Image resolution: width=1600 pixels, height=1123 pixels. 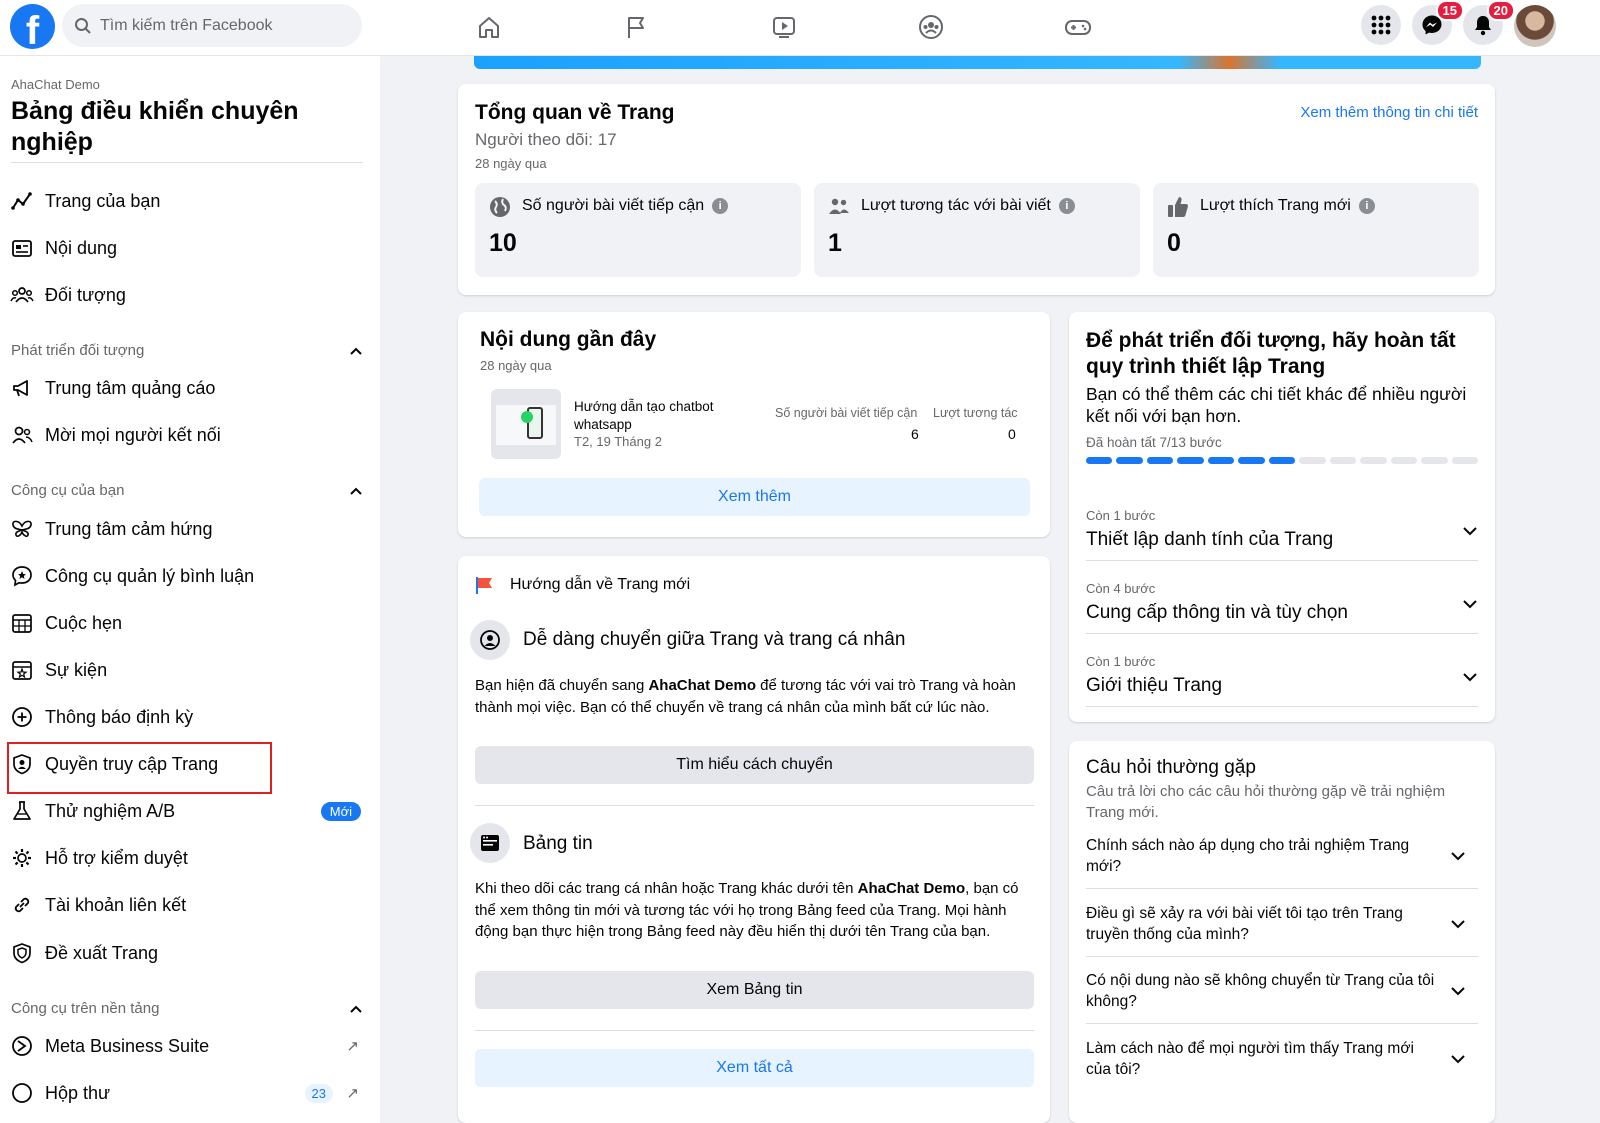 What do you see at coordinates (1438, 22) in the screenshot?
I see `messenger-button: 15` at bounding box center [1438, 22].